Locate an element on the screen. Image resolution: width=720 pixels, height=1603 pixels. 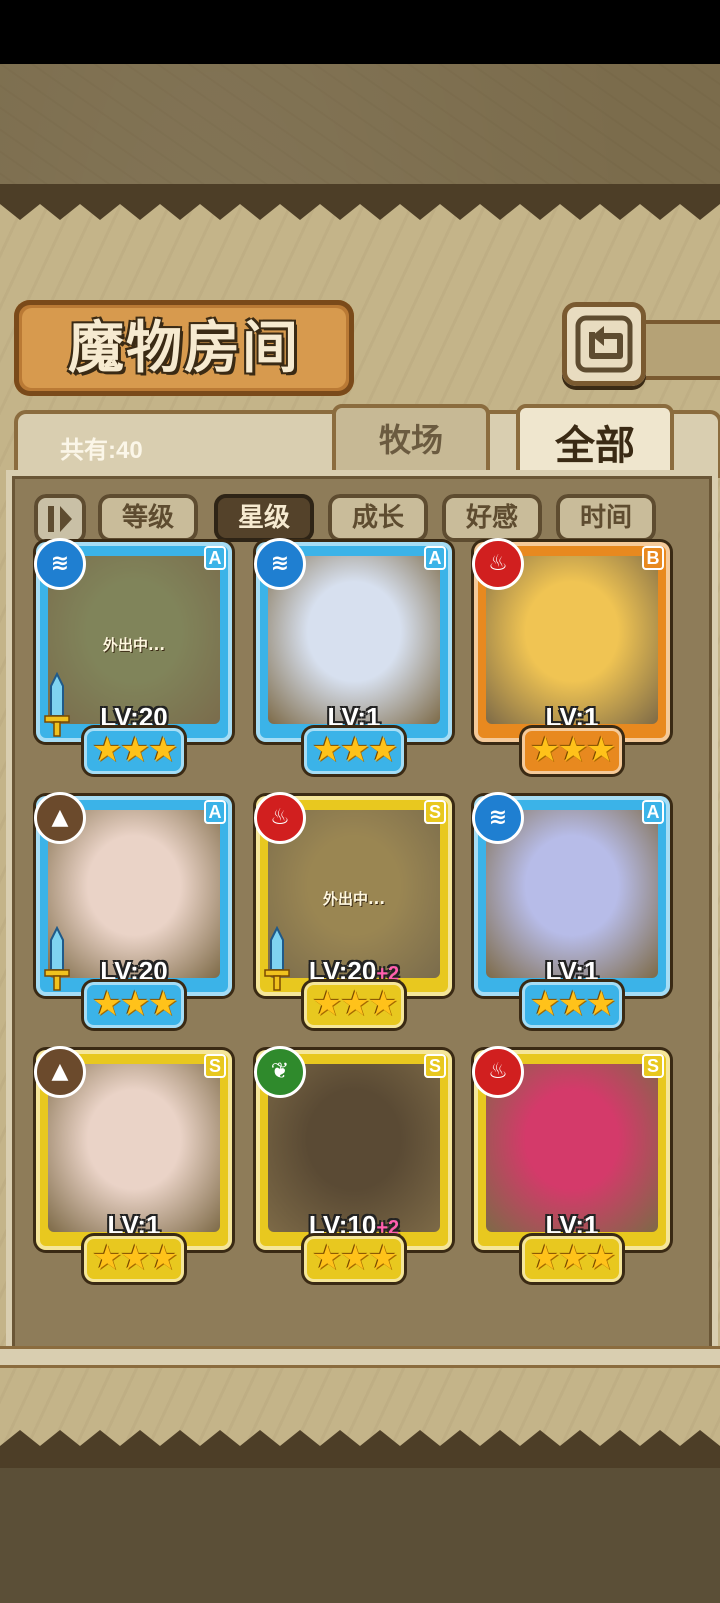
back-button-rail is located at coordinates (681, 350).